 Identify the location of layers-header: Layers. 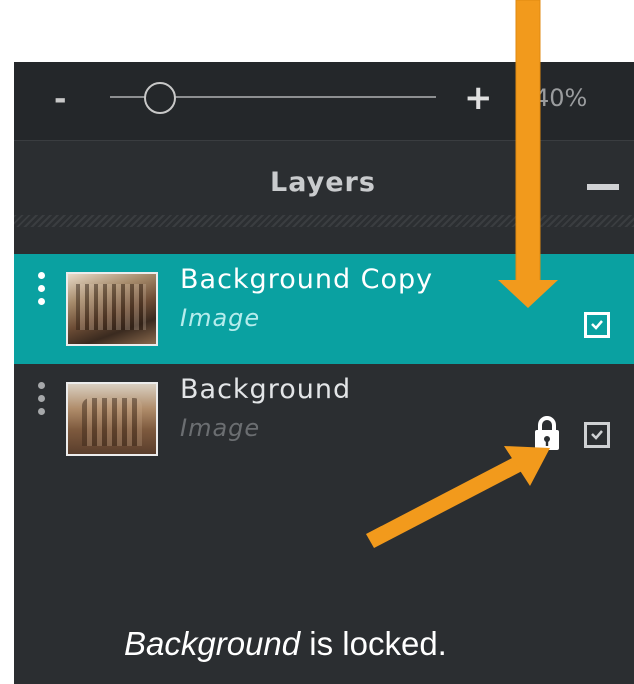
(324, 184).